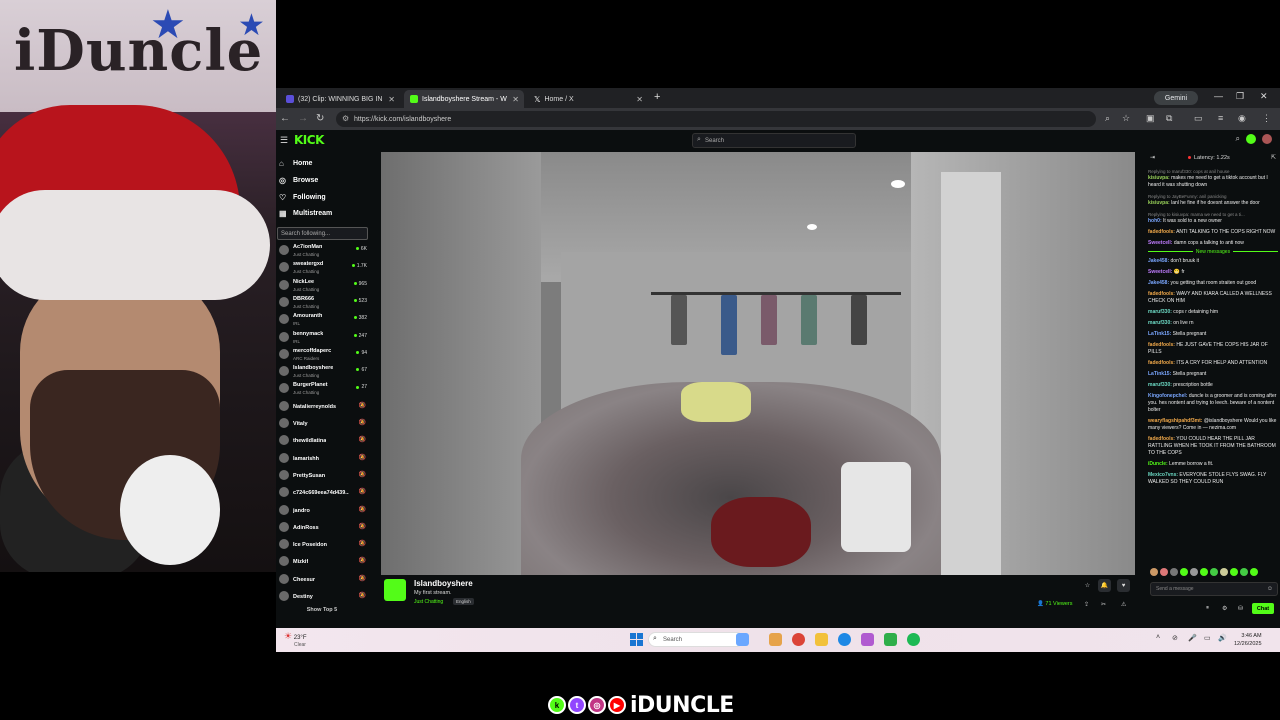  Describe the element at coordinates (324, 562) in the screenshot. I see `sidebar-channel: Mizkif 🔕` at that location.